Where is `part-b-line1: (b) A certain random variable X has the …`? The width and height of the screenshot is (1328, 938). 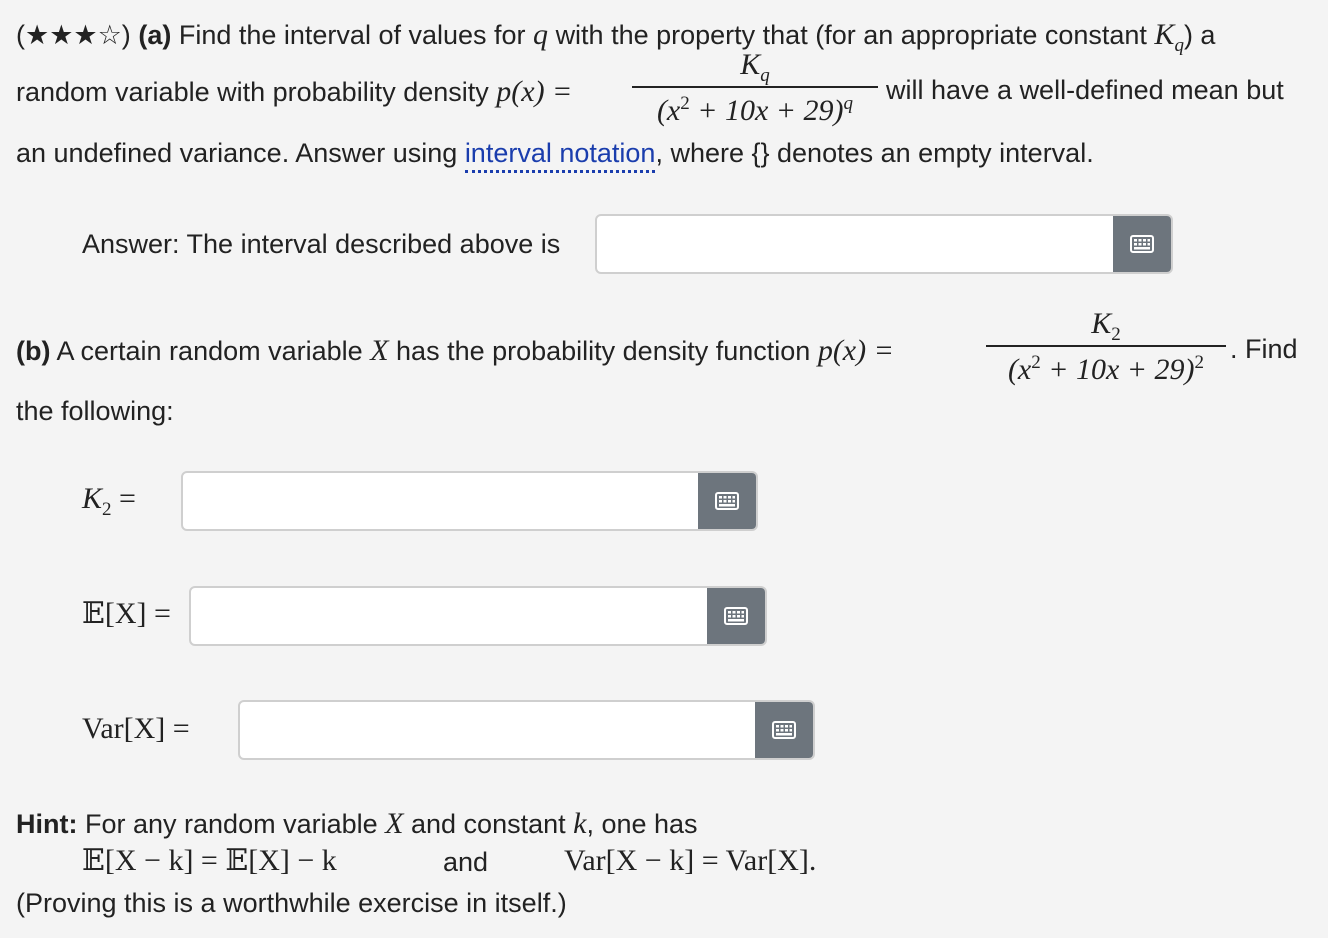 part-b-line1: (b) A certain random variable X has the … is located at coordinates (455, 351).